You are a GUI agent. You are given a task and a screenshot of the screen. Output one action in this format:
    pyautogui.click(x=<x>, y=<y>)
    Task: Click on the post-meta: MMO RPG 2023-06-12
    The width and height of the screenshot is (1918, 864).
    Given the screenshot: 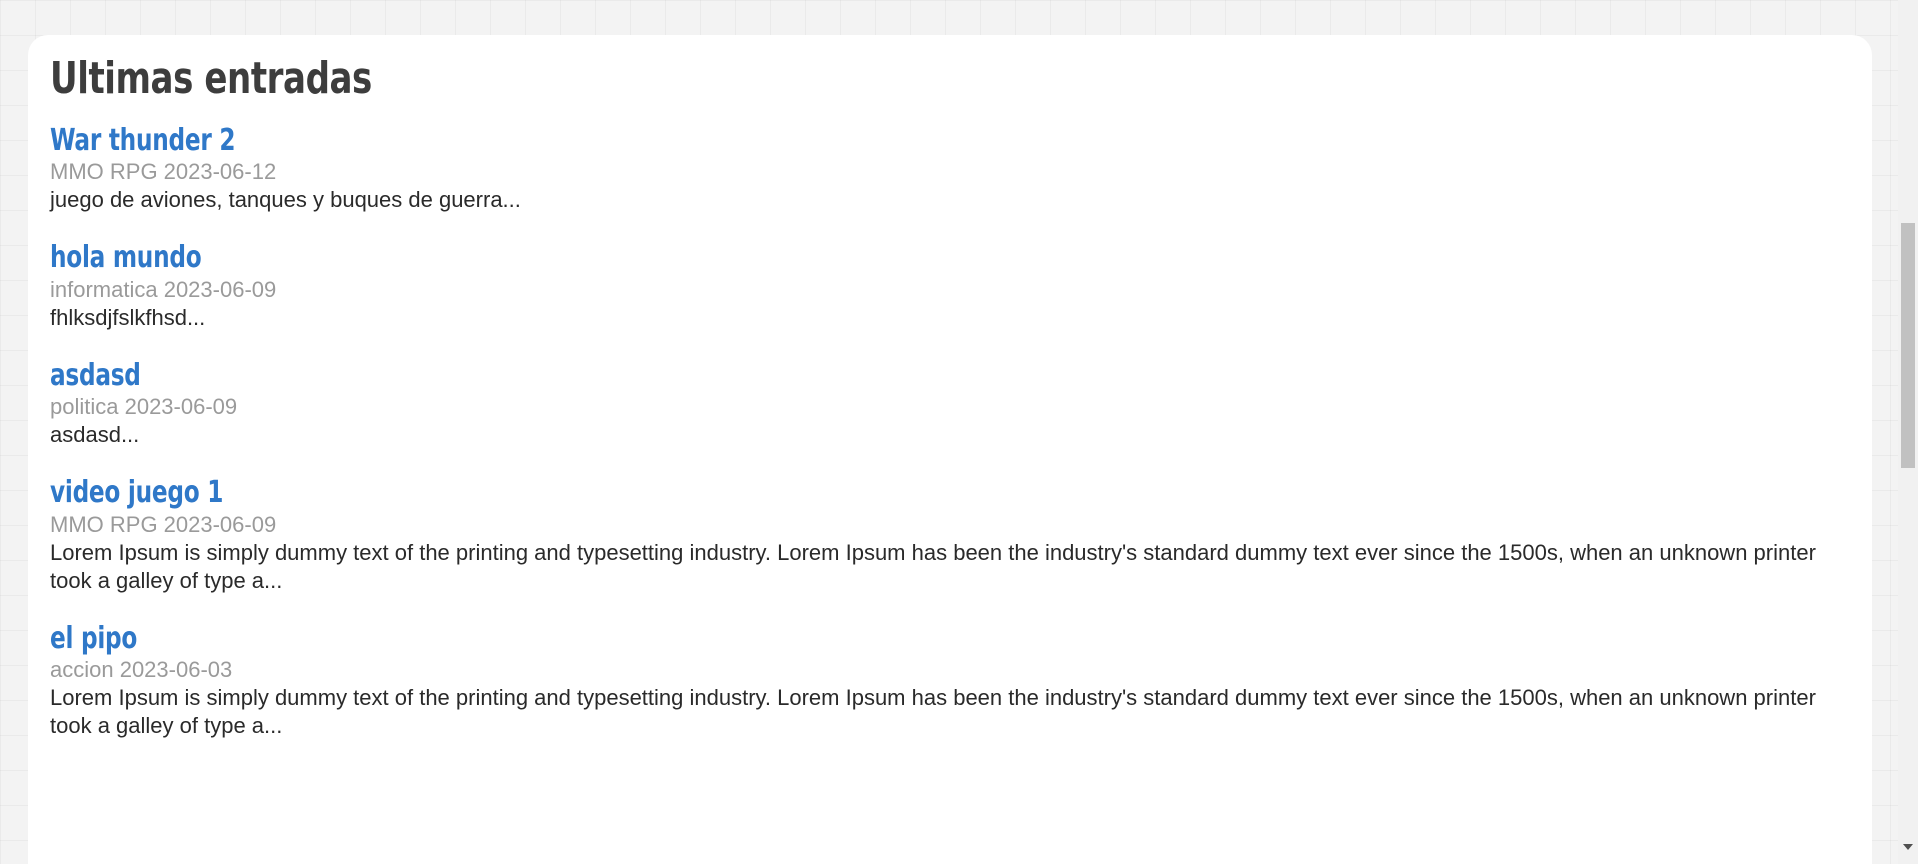 What is the action you would take?
    pyautogui.click(x=163, y=172)
    